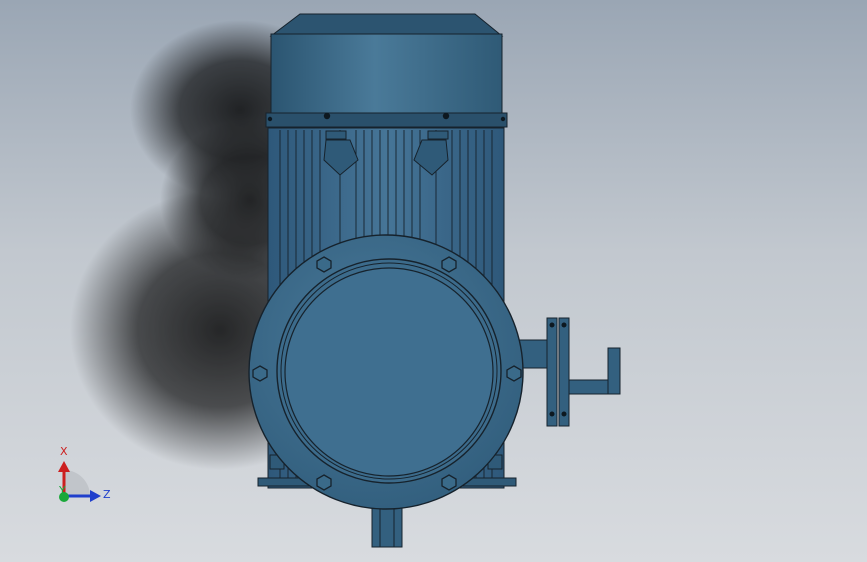 This screenshot has height=562, width=867. Describe the element at coordinates (569, 372) in the screenshot. I see `side-inlet-pipe` at that location.